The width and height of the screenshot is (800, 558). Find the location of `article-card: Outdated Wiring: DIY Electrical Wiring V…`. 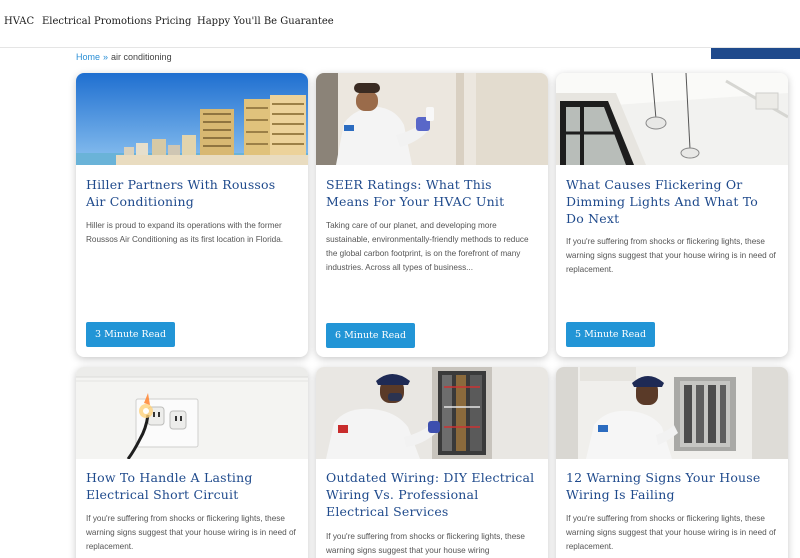

article-card: Outdated Wiring: DIY Electrical Wiring V… is located at coordinates (432, 462).